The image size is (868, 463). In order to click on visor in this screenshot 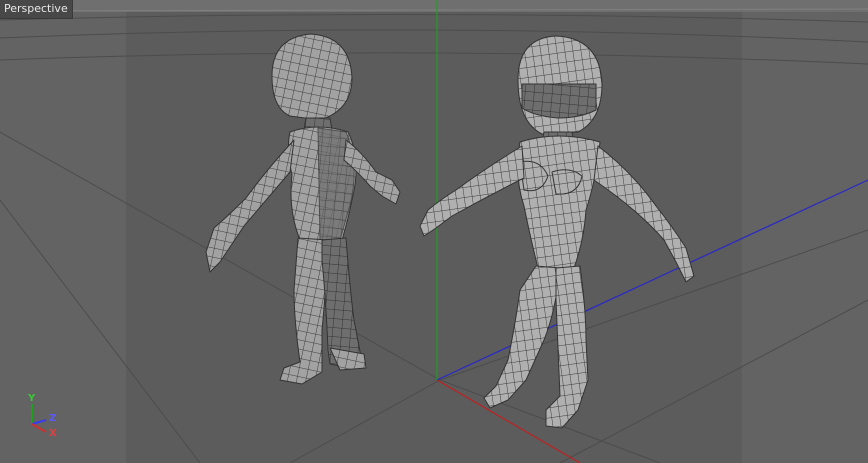, I will do `click(559, 101)`.